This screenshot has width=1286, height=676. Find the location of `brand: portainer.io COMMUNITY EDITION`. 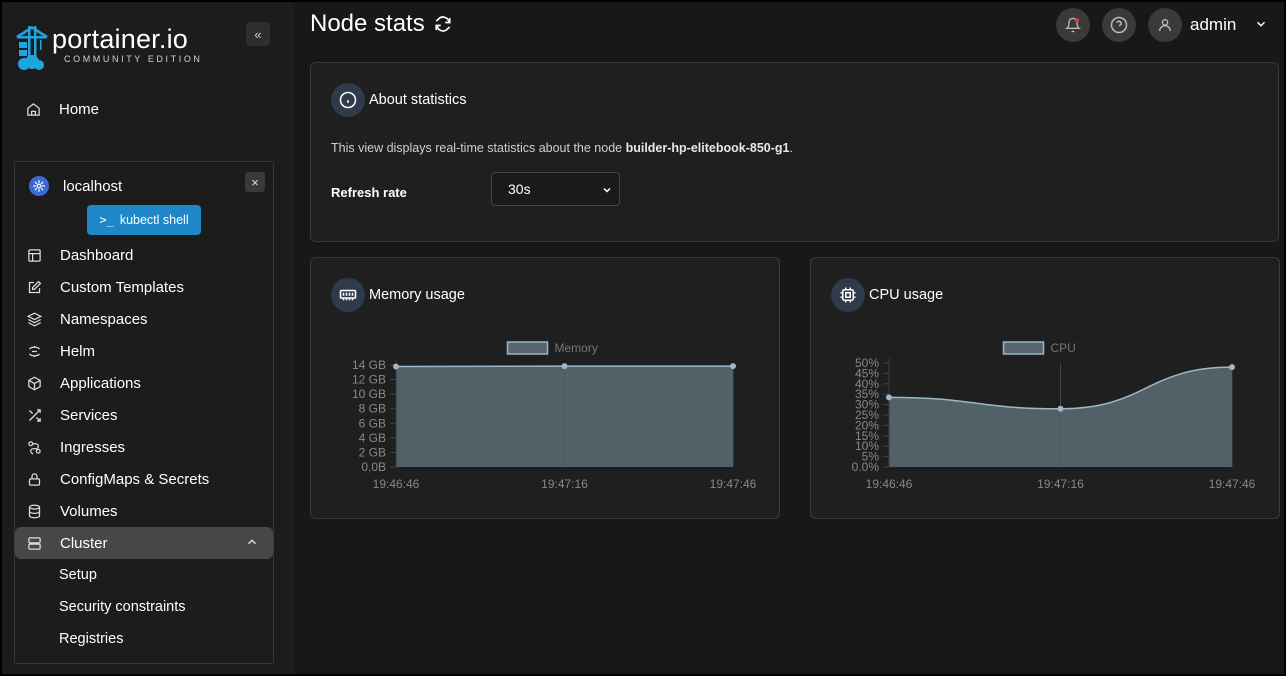

brand: portainer.io COMMUNITY EDITION is located at coordinates (112, 46).